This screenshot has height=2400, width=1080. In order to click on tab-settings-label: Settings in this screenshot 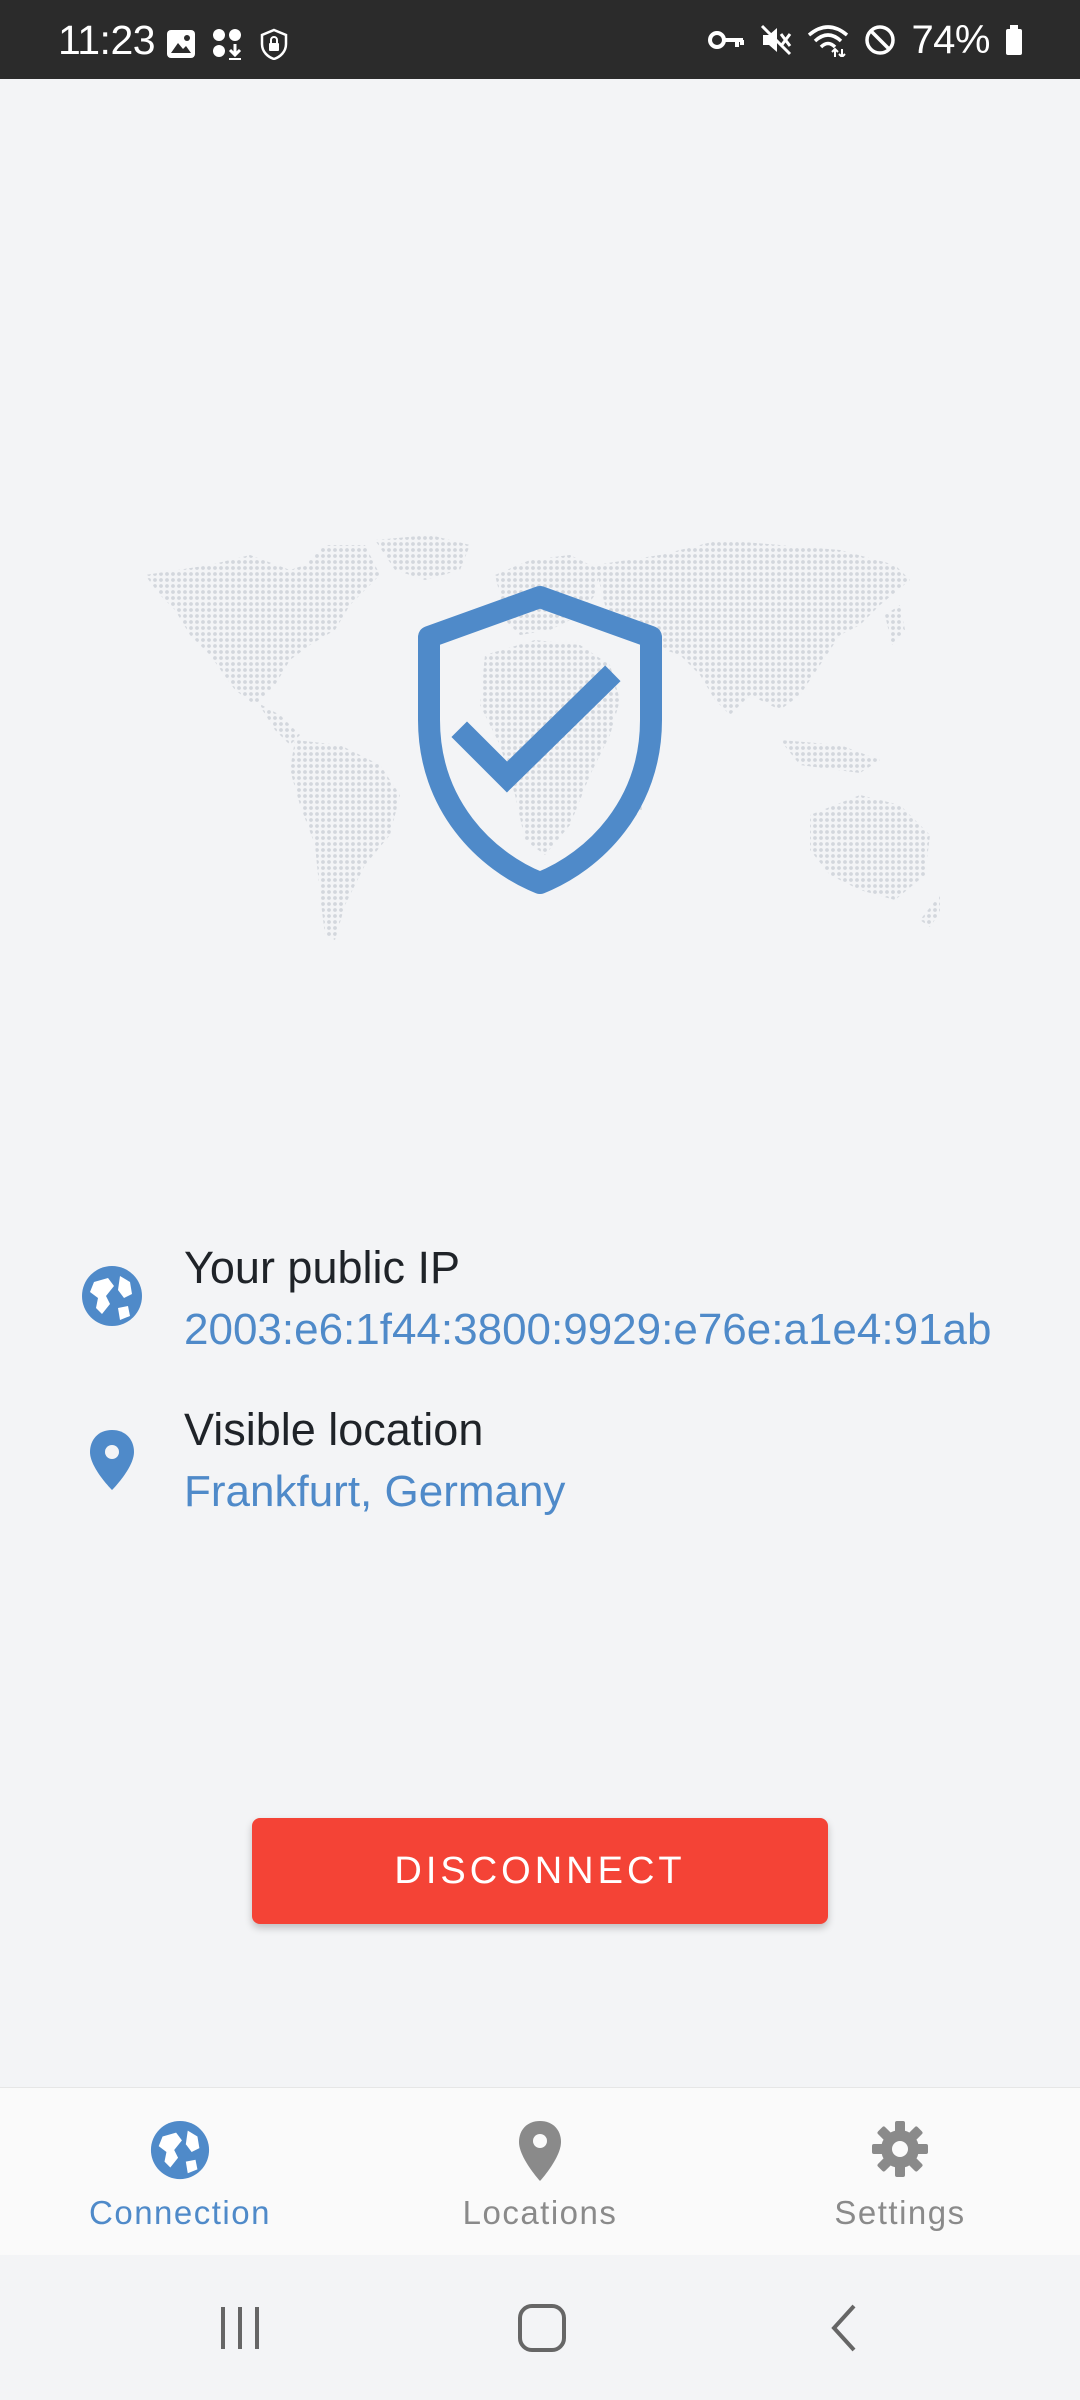, I will do `click(900, 2212)`.